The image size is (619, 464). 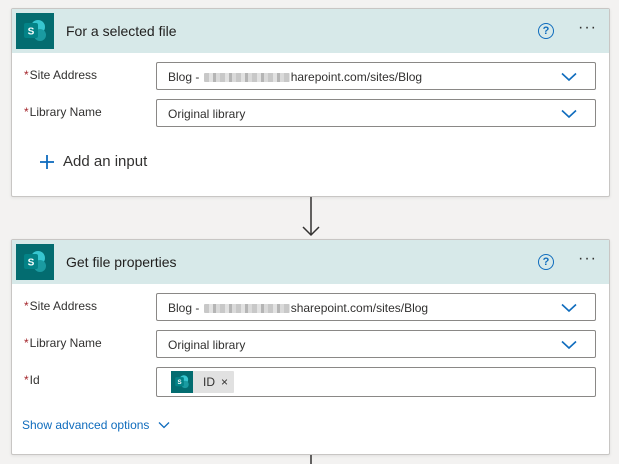 I want to click on add-an-input-button: Add an input, so click(x=93, y=161).